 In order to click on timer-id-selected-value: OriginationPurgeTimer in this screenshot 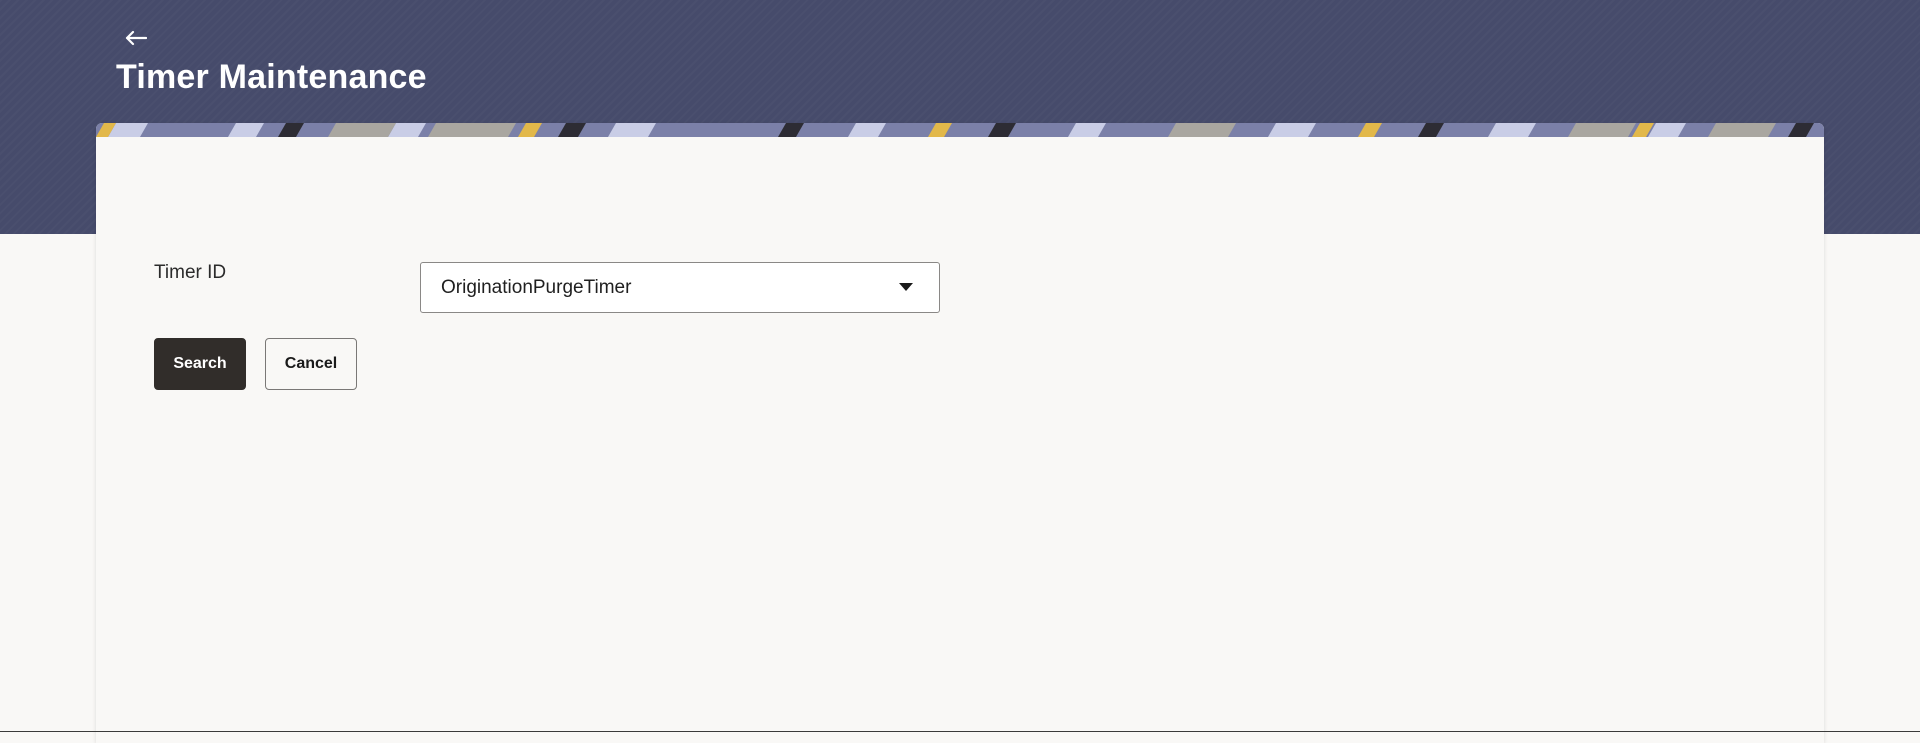, I will do `click(536, 287)`.